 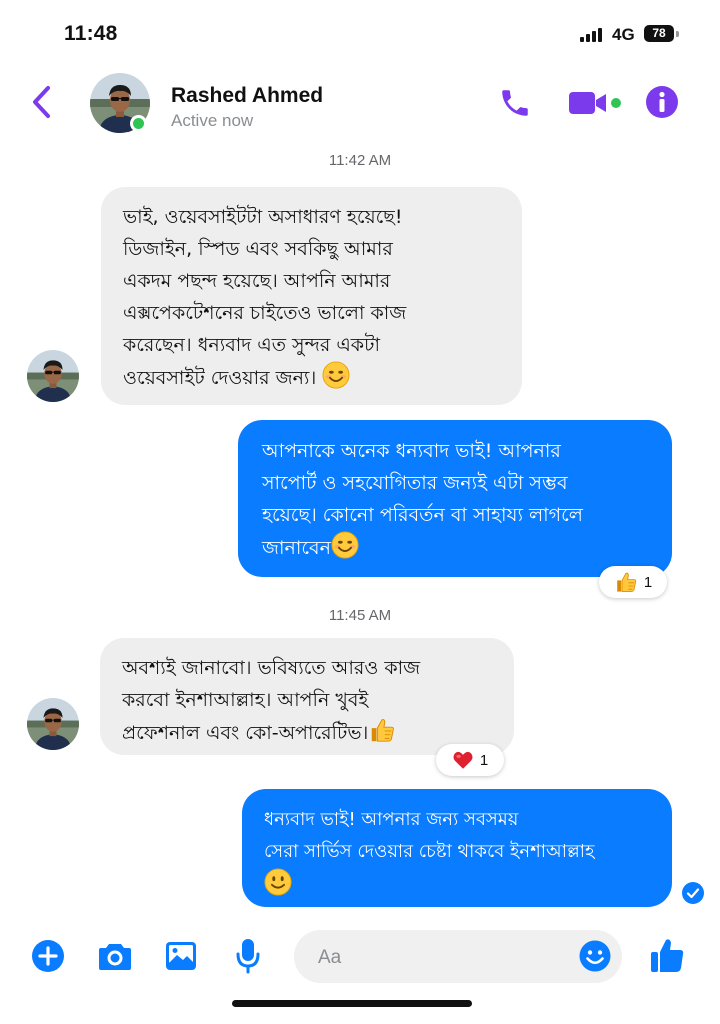 What do you see at coordinates (667, 957) in the screenshot?
I see `like-thumbs-up-icon` at bounding box center [667, 957].